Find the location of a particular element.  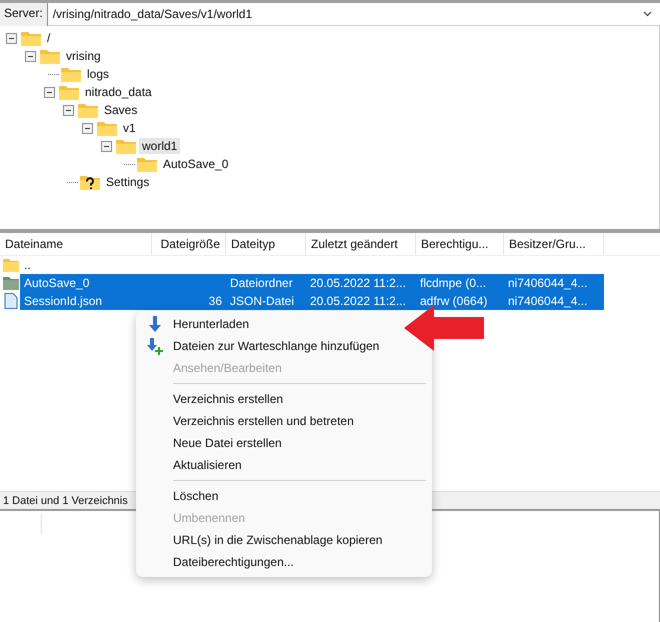

menu-item: Löschen is located at coordinates (180, 496).